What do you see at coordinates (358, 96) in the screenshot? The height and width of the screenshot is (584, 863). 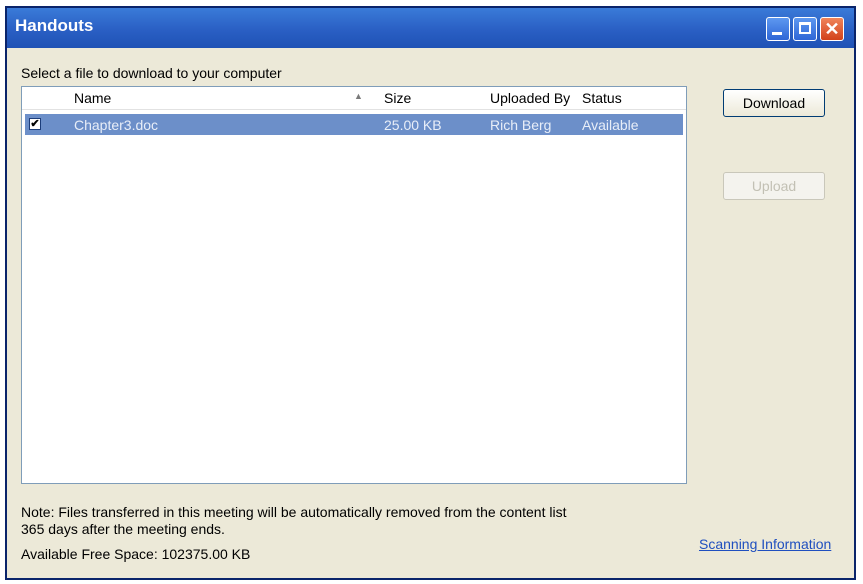 I see `sort-ascending-icon: ▲` at bounding box center [358, 96].